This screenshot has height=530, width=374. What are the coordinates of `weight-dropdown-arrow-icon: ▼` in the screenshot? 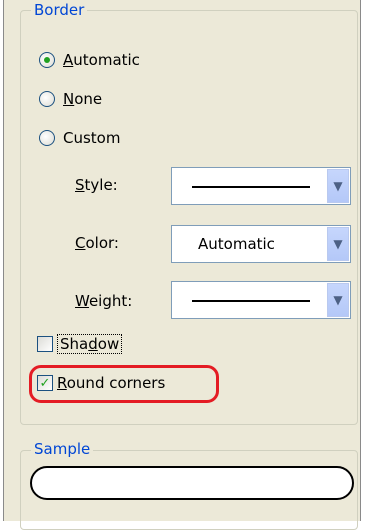 It's located at (338, 300).